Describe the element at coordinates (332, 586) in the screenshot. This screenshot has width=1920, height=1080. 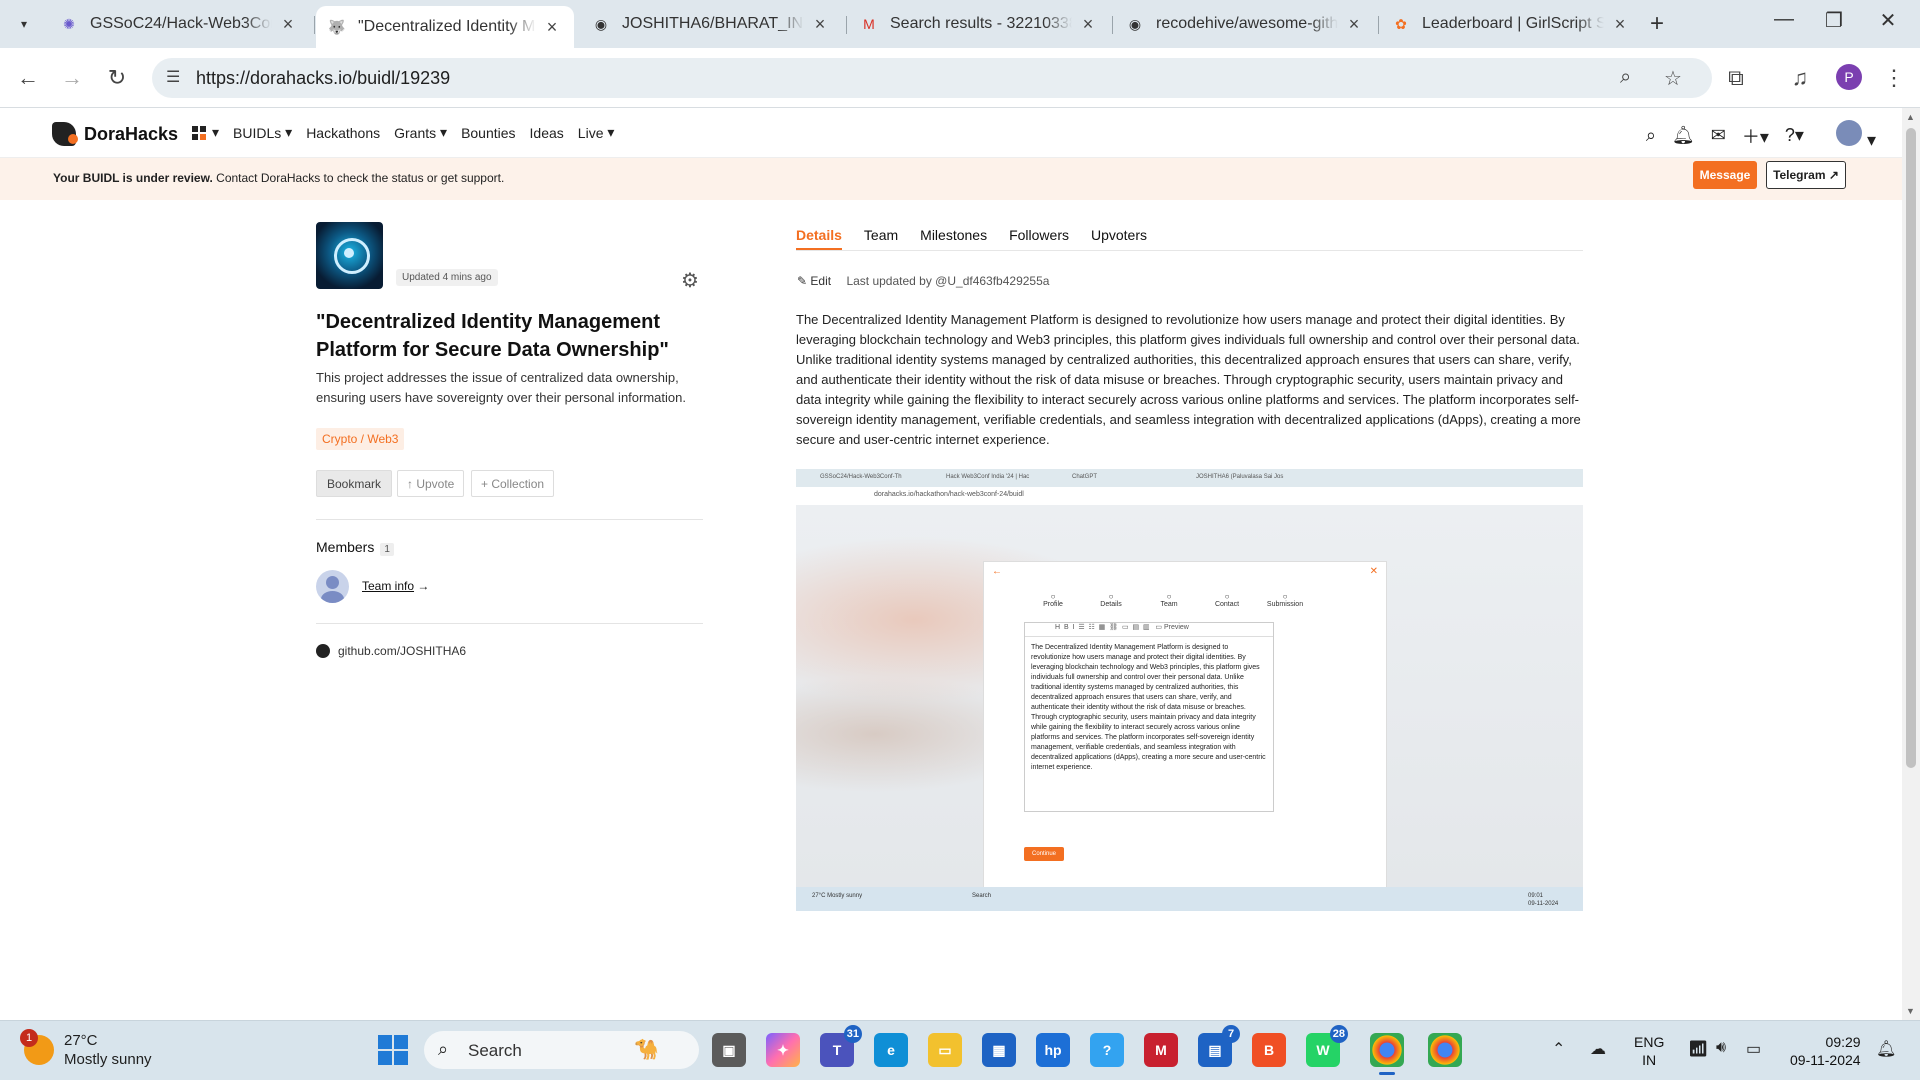
I see `member-avatar` at that location.